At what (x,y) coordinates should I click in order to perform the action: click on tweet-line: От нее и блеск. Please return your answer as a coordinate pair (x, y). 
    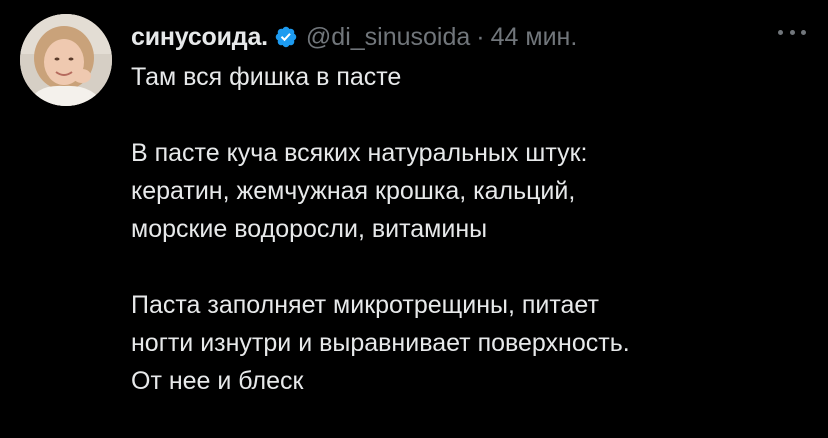
    Looking at the image, I should click on (217, 381).